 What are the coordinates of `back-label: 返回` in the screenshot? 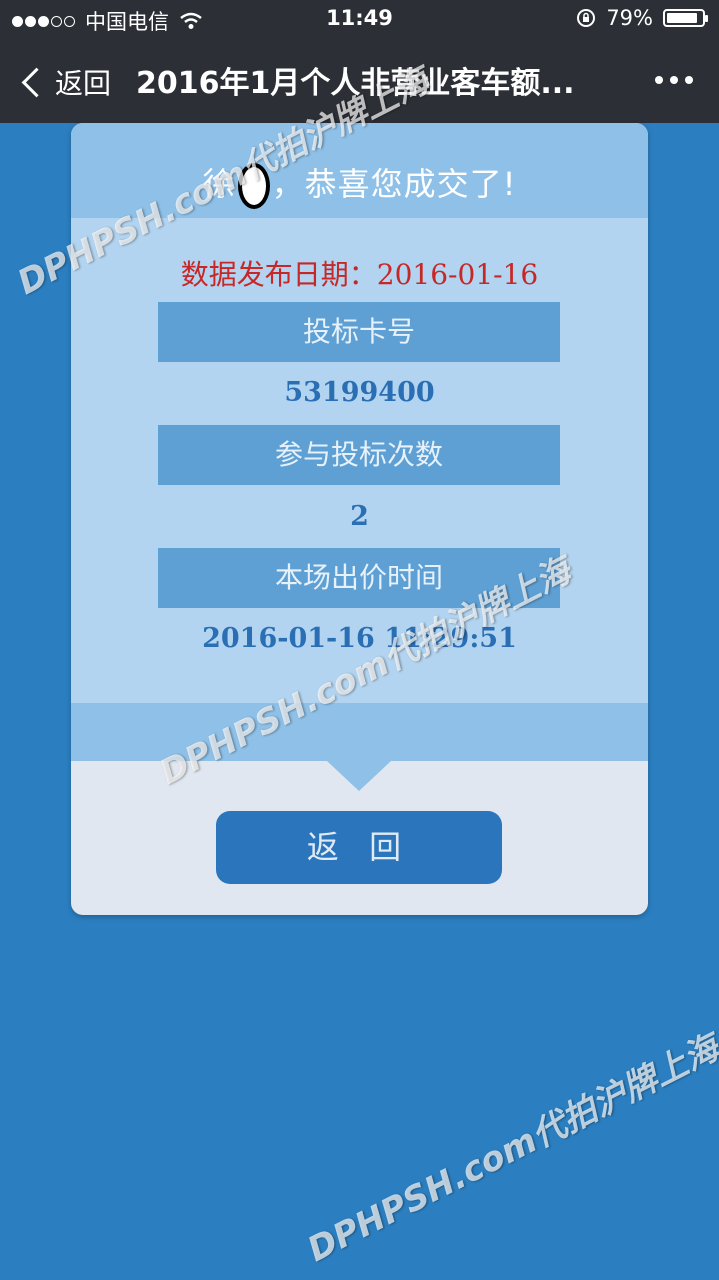 It's located at (83, 83).